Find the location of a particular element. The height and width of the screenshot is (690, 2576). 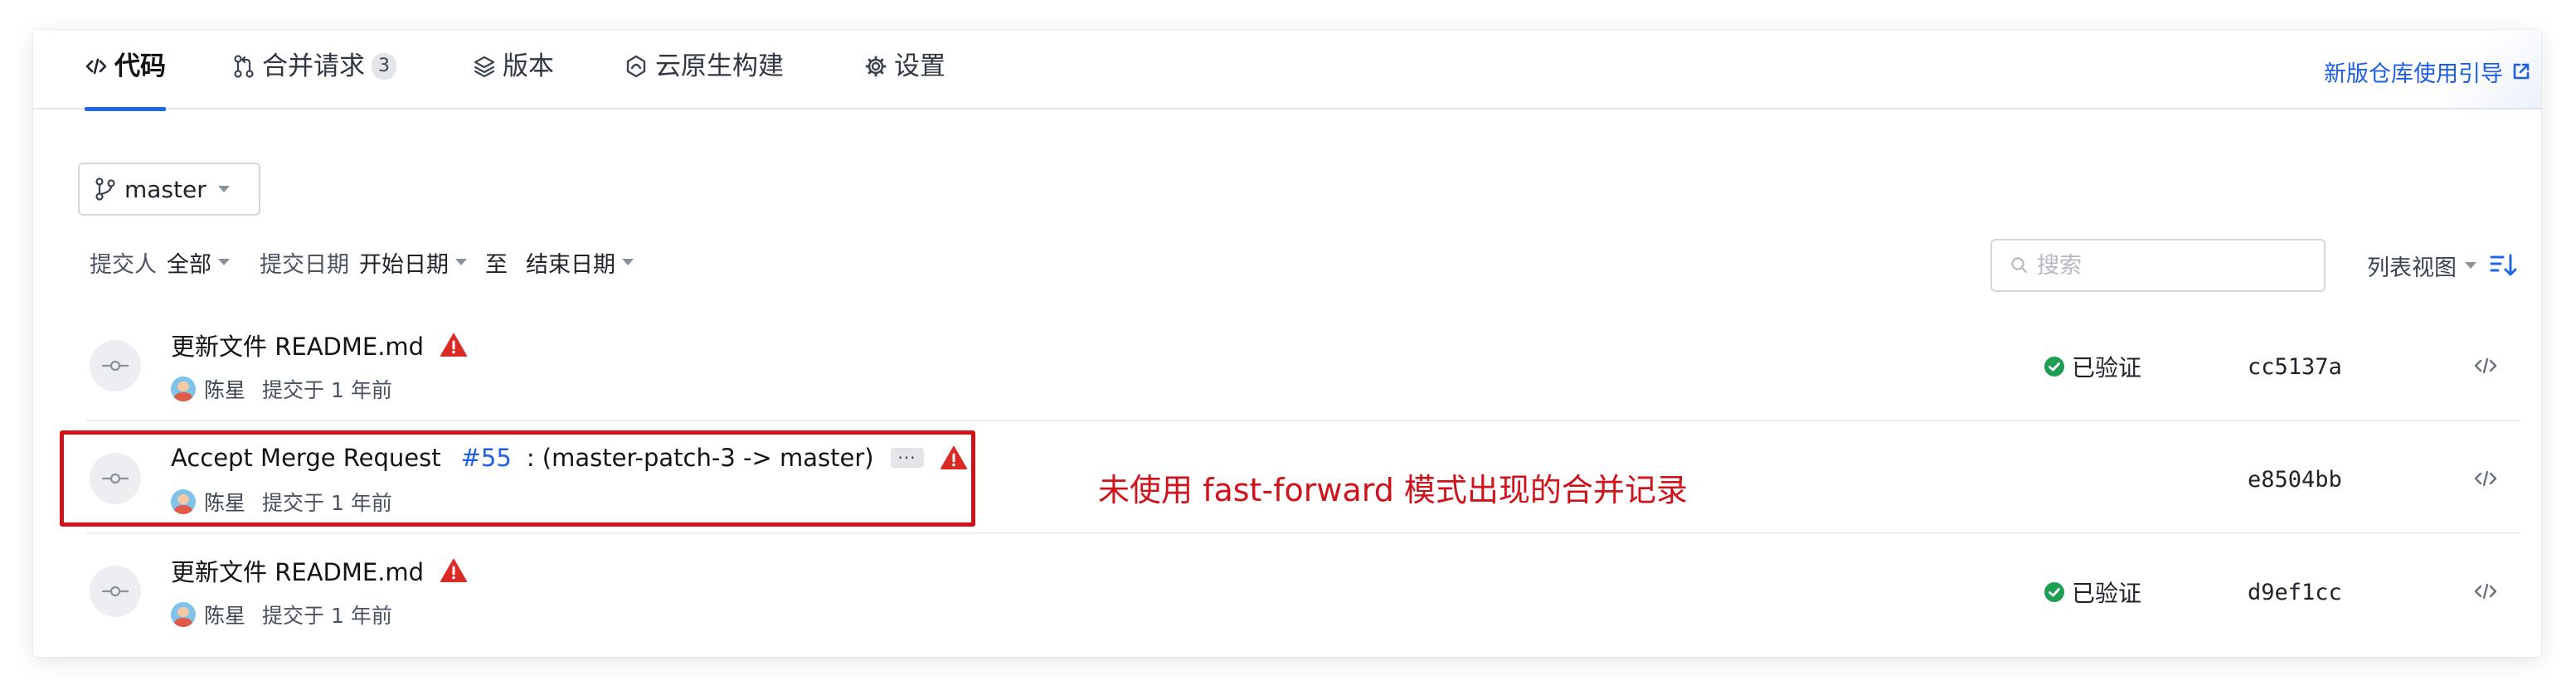

tab-cloud-build: 云原生构建 is located at coordinates (704, 80).